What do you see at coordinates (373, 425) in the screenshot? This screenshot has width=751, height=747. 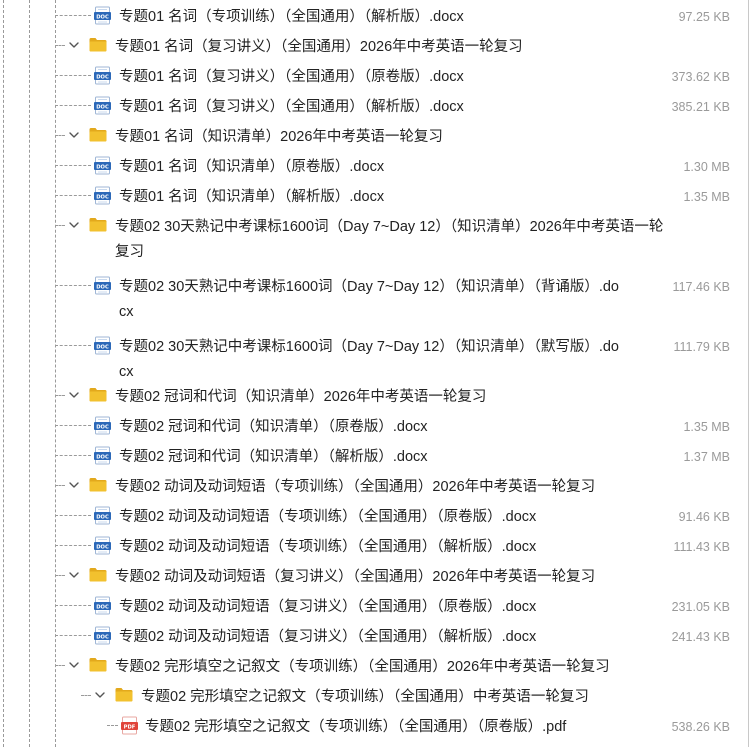 I see `tree-file-row: DOC 专题02 冠词和代词（知识清单）（原卷版）.docx 1.35 MB` at bounding box center [373, 425].